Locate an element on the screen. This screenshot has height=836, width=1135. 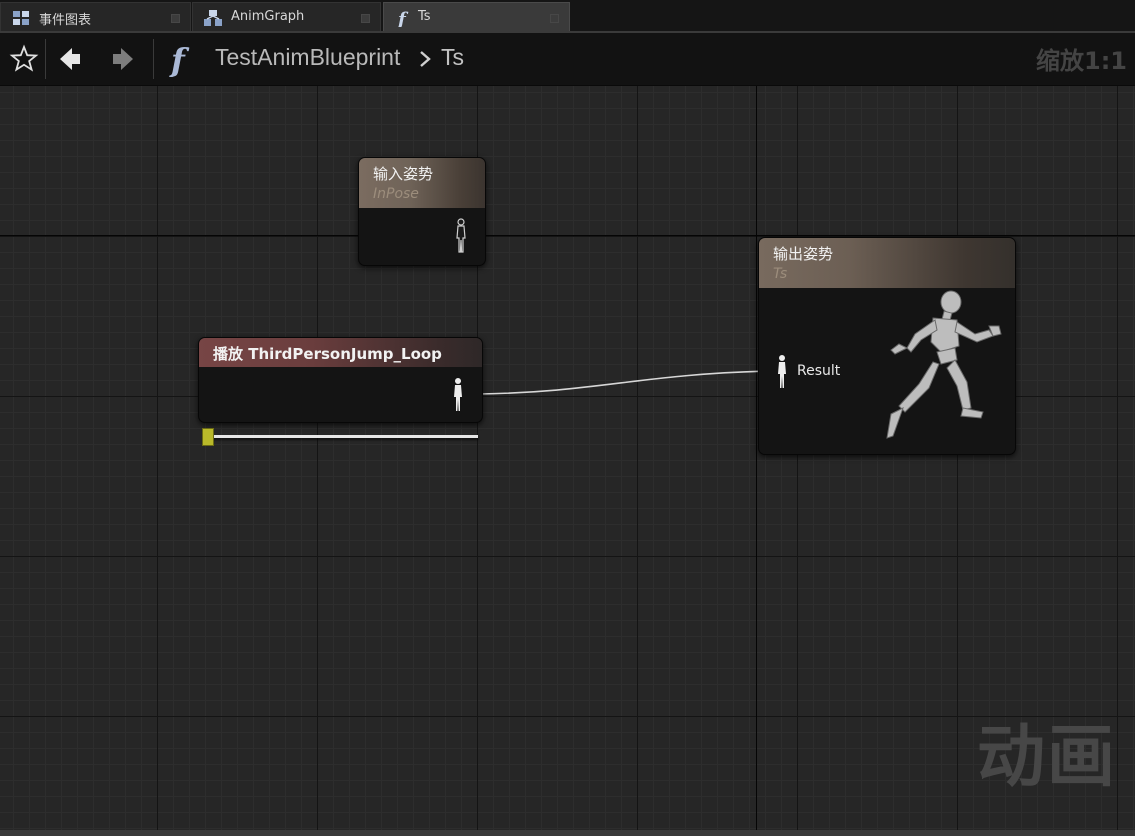
node-title: 输出姿势 is located at coordinates (803, 254).